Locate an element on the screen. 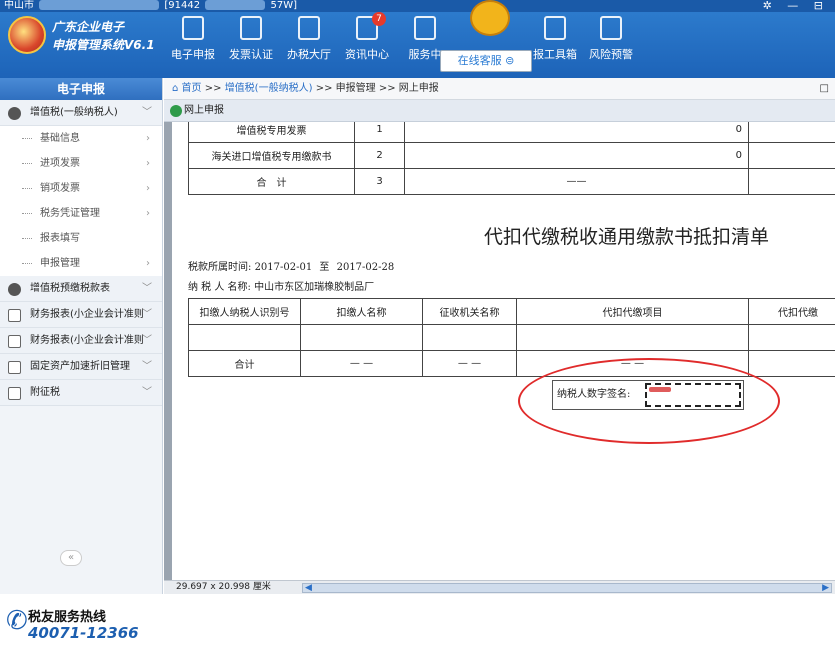  service-icon is located at coordinates (425, 28).